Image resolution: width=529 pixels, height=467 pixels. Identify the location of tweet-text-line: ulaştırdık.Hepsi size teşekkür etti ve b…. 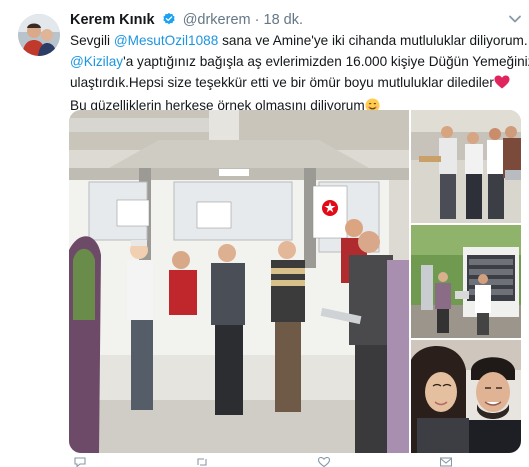
(295, 83).